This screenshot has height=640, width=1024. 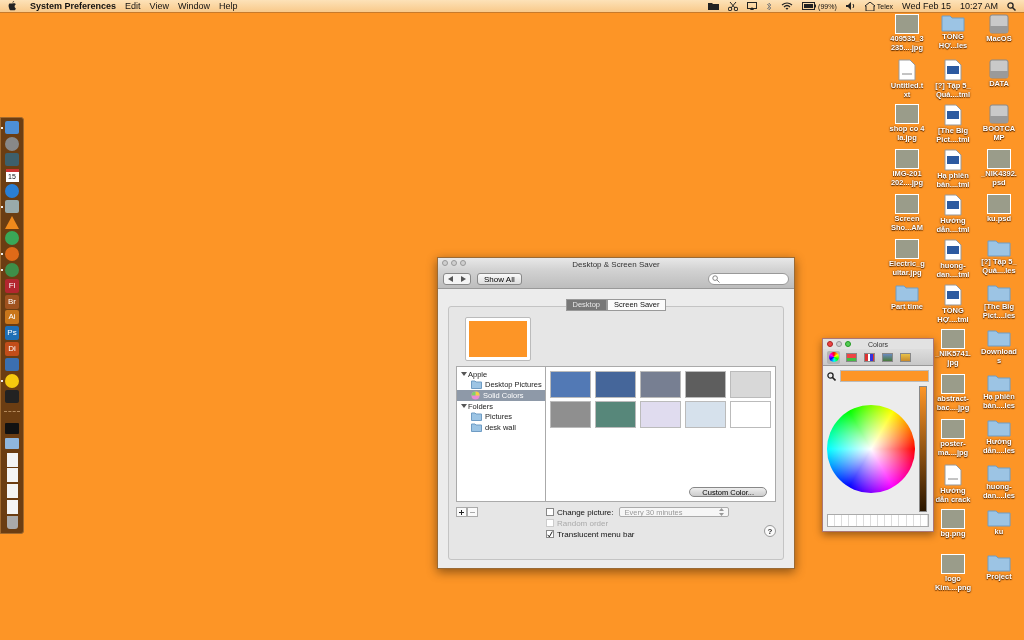 What do you see at coordinates (12, 380) in the screenshot?
I see `smiley-icon` at bounding box center [12, 380].